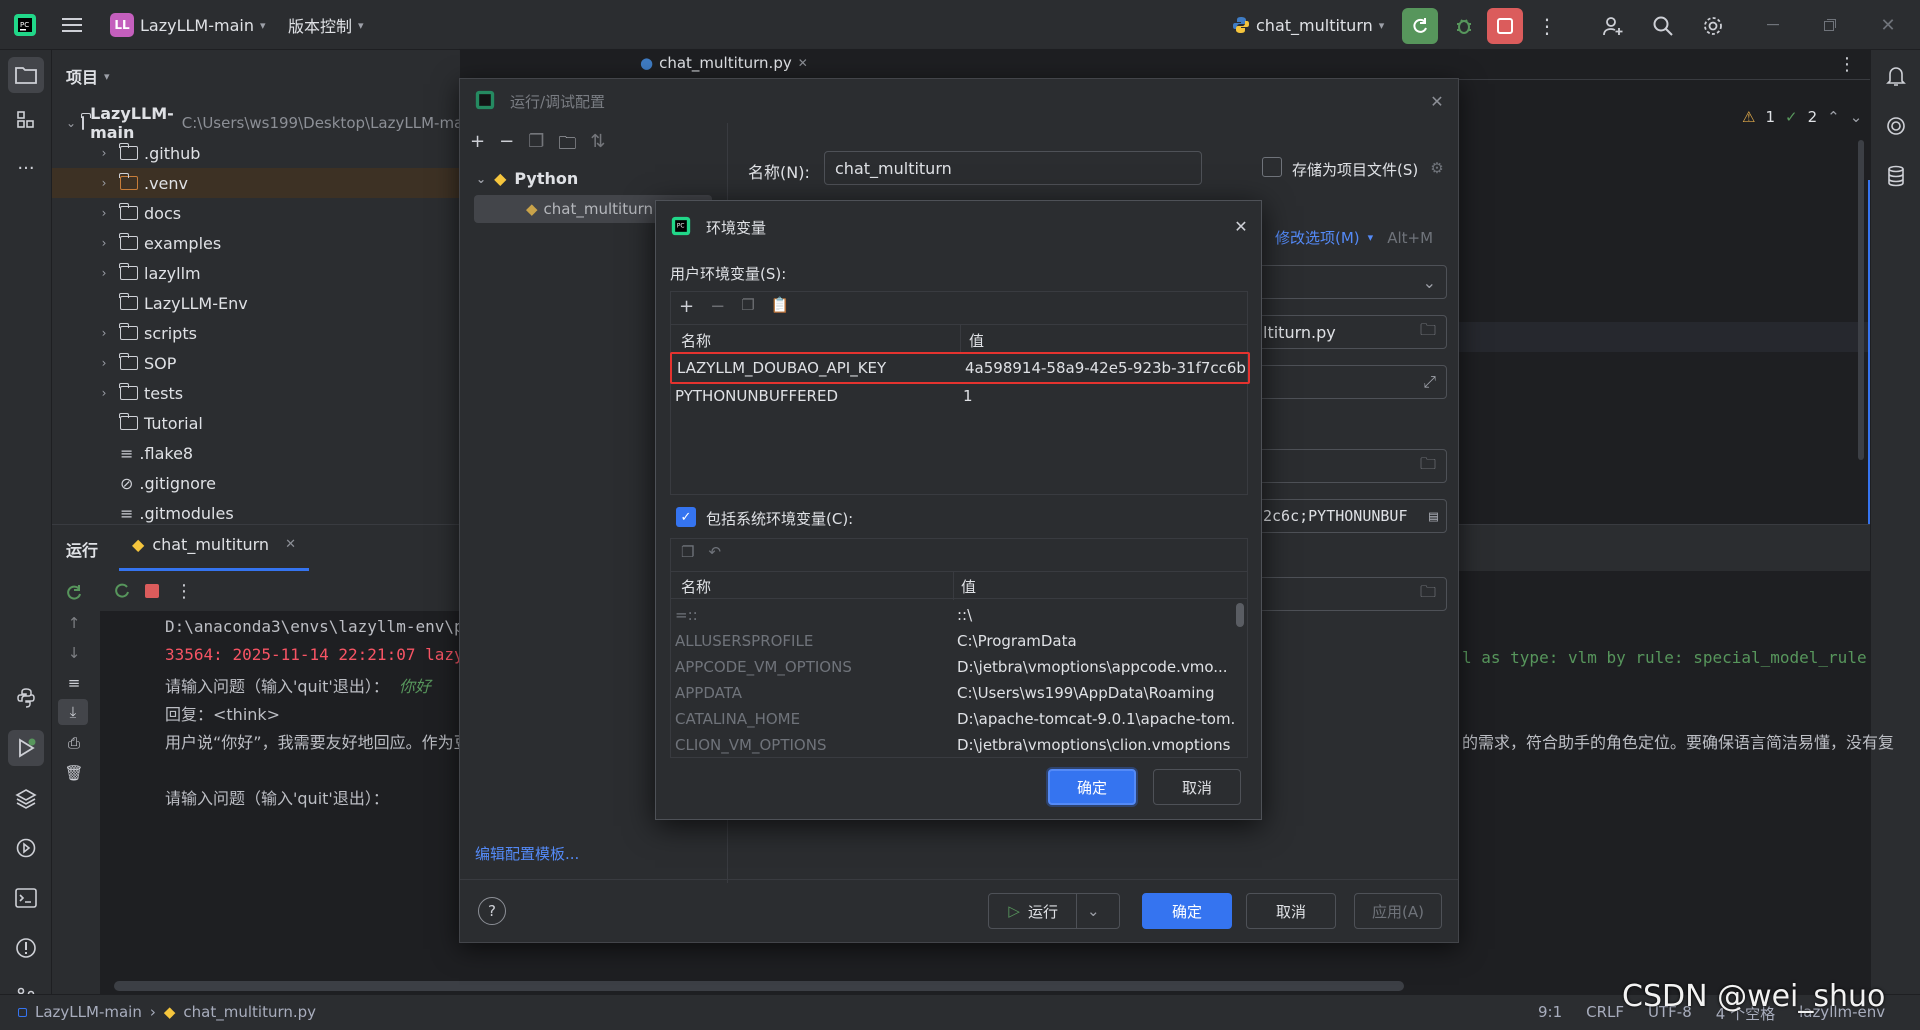 This screenshot has height=1030, width=1920. I want to click on table-row: ALLUSERSPROFILE C:\ProgramData, so click(959, 642).